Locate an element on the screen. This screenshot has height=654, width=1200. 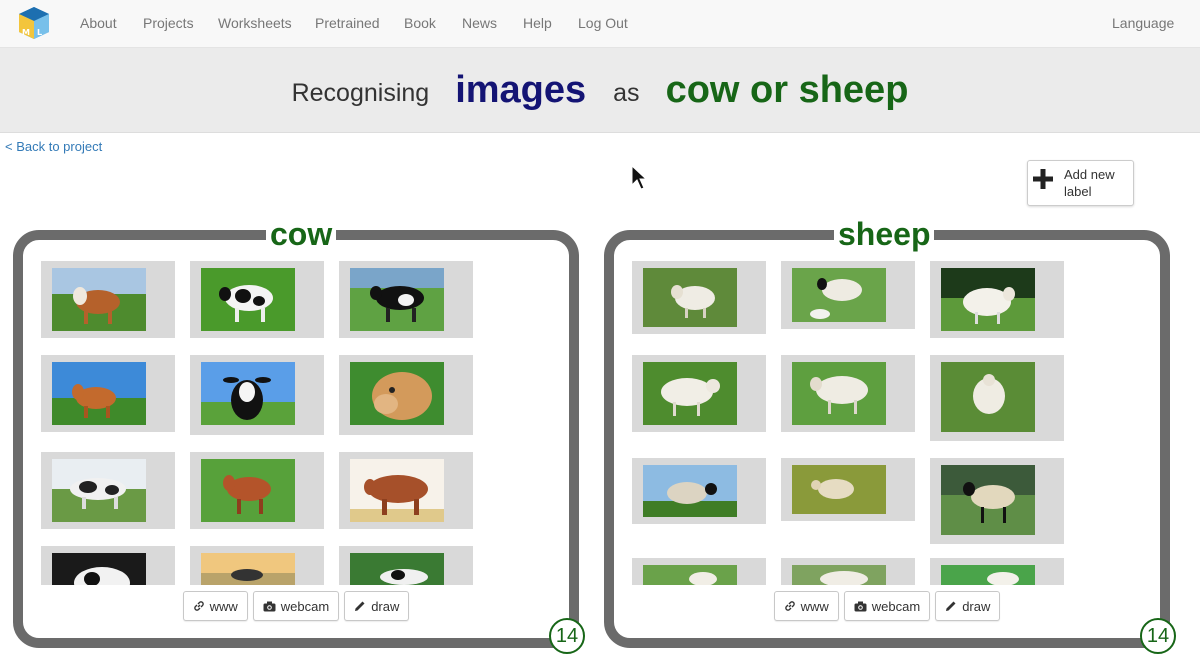
nav-language: Language is located at coordinates (1143, 23).